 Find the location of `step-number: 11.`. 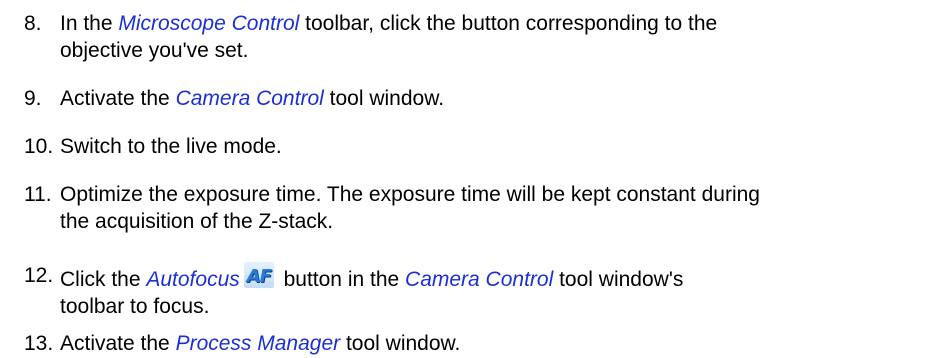

step-number: 11. is located at coordinates (38, 194).